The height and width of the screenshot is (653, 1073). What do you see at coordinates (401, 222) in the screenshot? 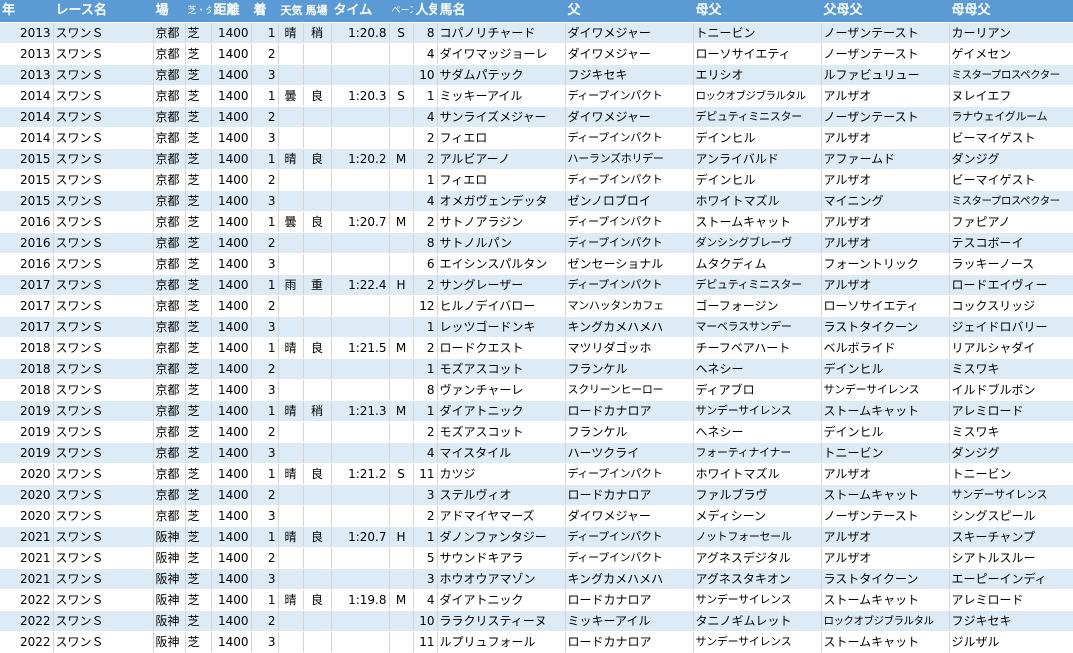
I see `cell-pace: M` at bounding box center [401, 222].